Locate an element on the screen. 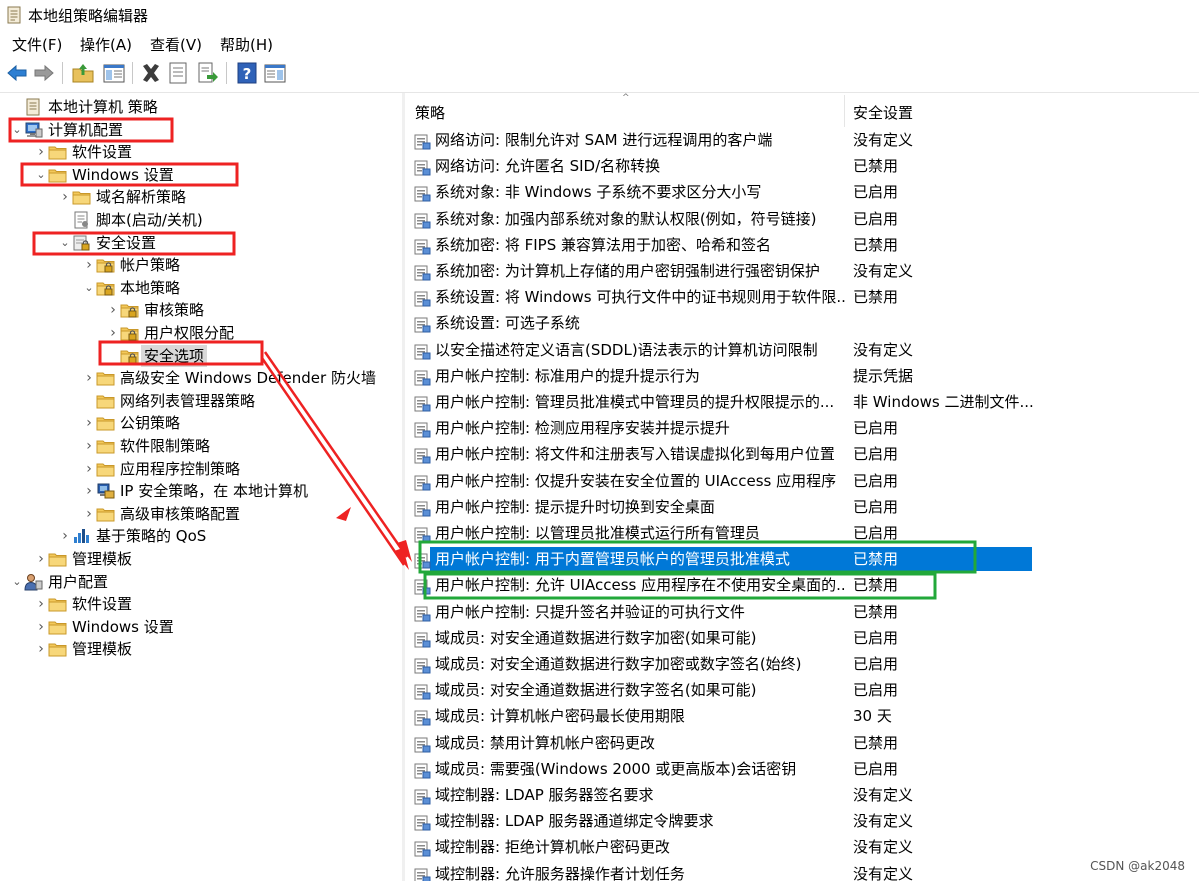  policy-row: 系统加密: 将 FIPS 兼容算法用于加密、哈希和签名 已禁用 is located at coordinates (802, 245).